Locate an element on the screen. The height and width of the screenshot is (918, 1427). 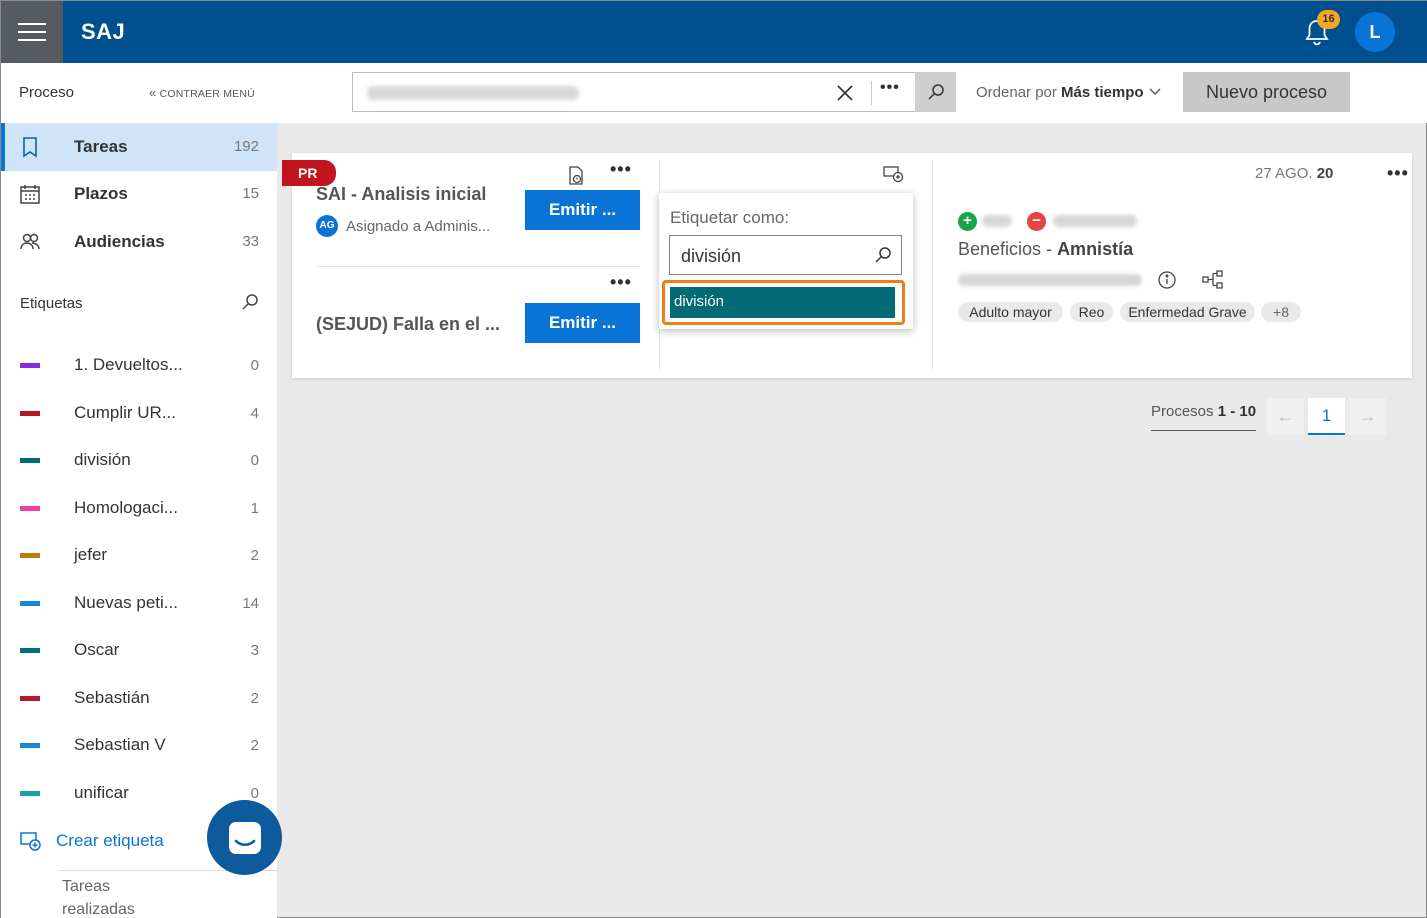
sort-dropdown: Ordenar por Más tiempo is located at coordinates (1069, 92).